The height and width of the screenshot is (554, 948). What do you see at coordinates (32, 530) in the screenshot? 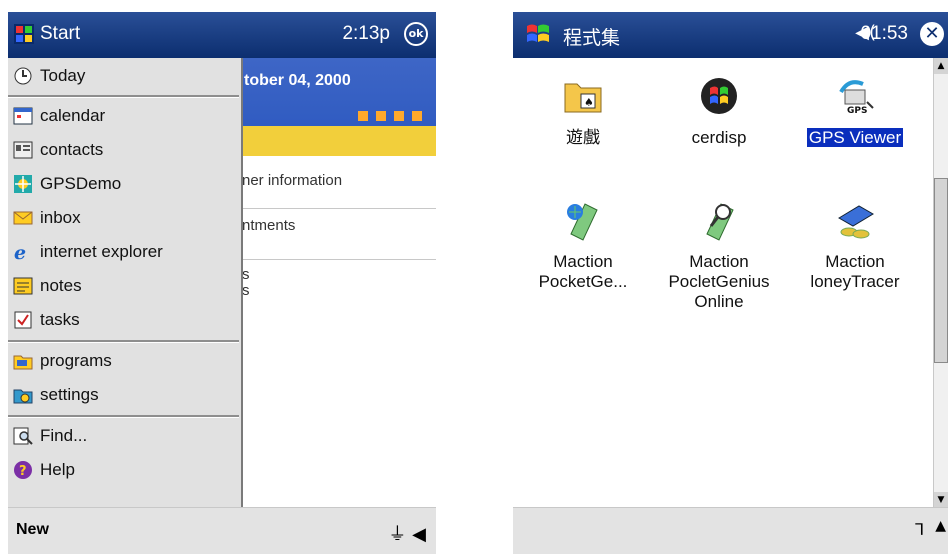
I see `new-button: New` at bounding box center [32, 530].